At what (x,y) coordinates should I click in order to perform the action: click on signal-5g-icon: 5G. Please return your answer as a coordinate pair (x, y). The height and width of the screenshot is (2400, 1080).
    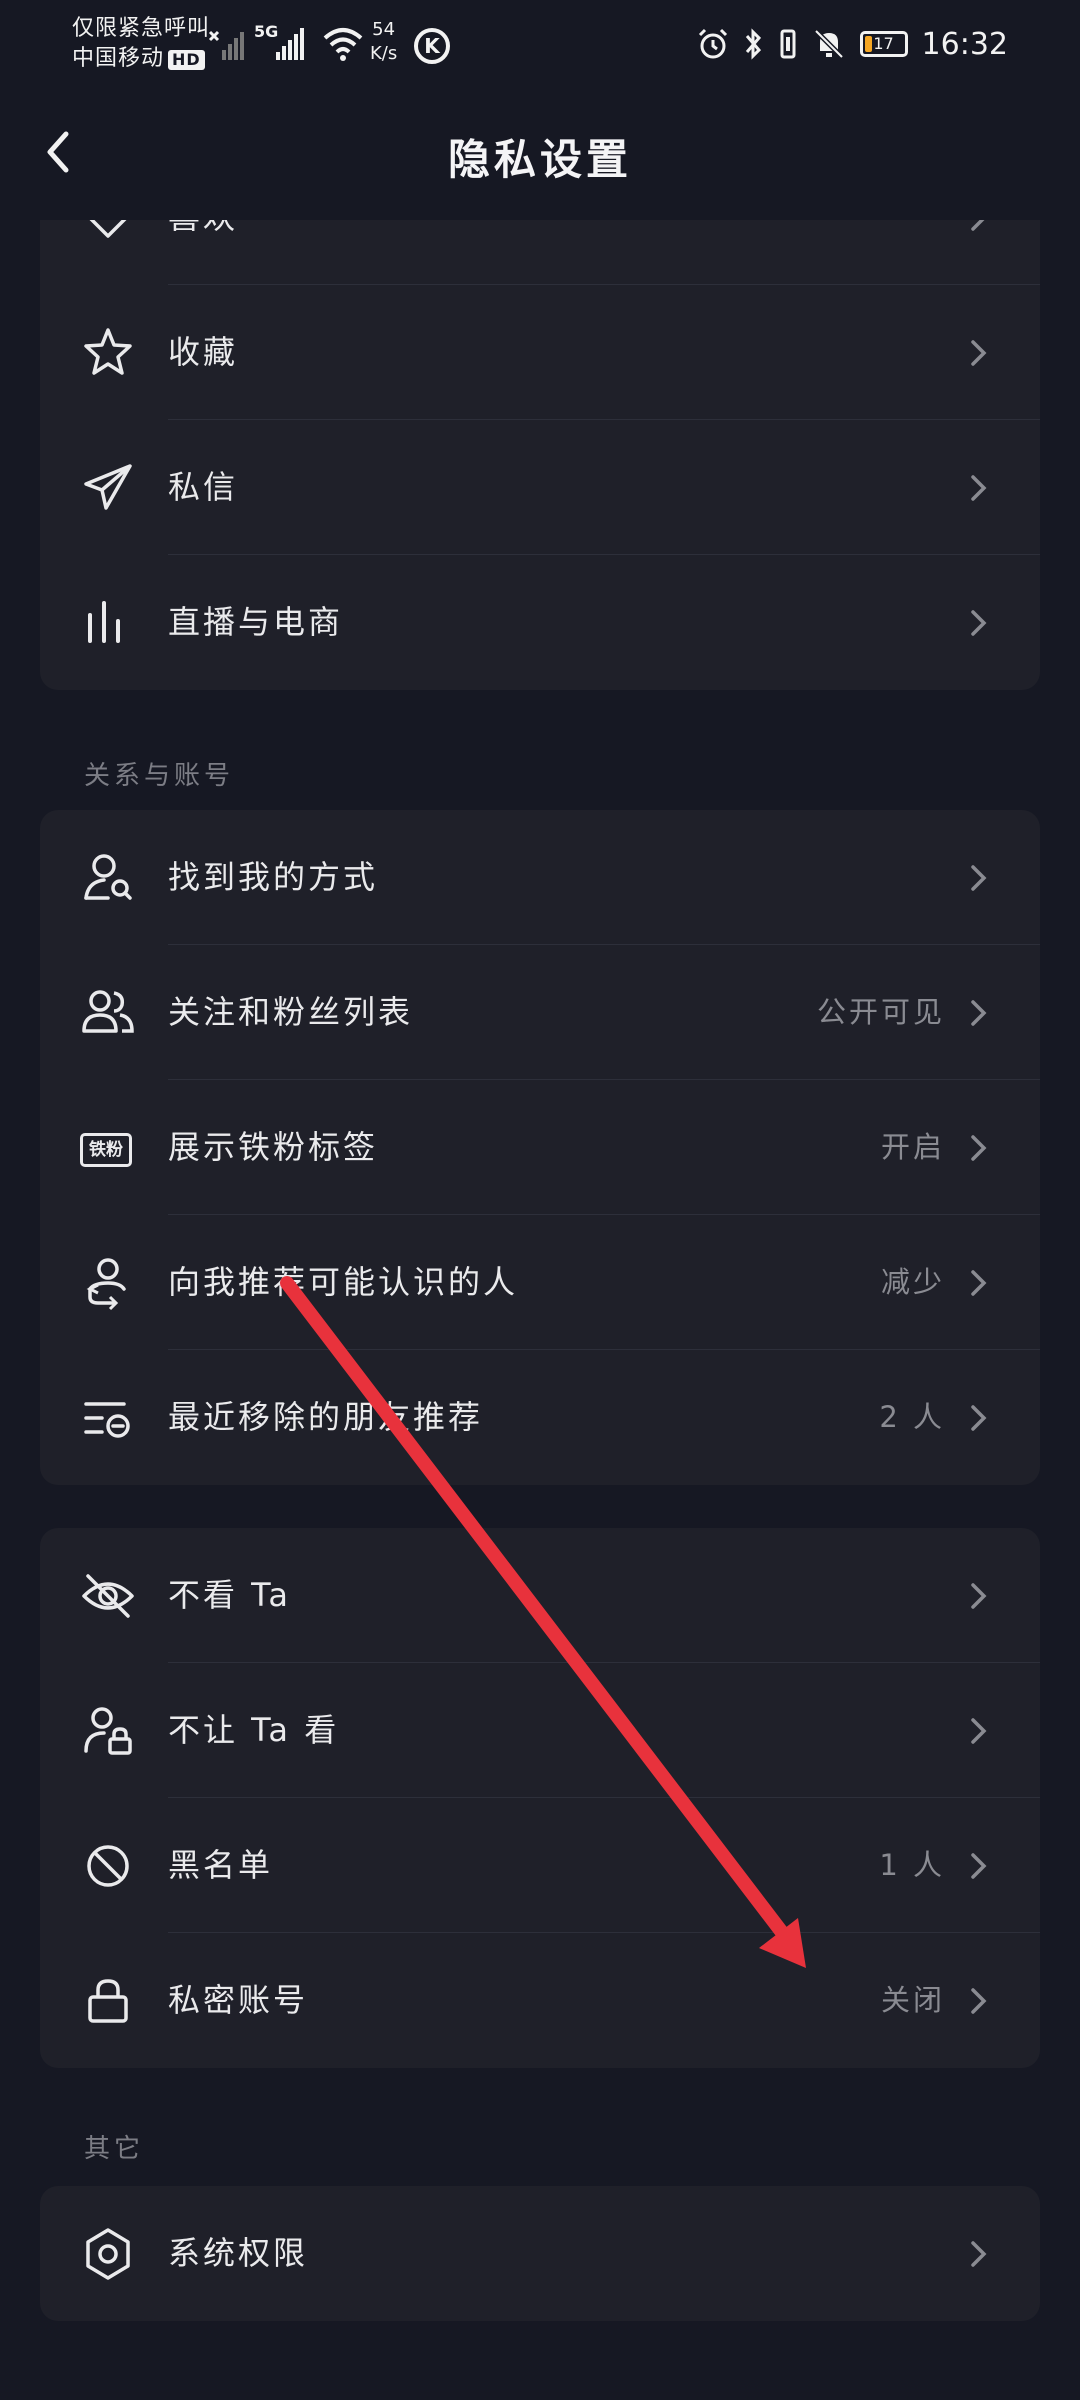
    Looking at the image, I should click on (284, 43).